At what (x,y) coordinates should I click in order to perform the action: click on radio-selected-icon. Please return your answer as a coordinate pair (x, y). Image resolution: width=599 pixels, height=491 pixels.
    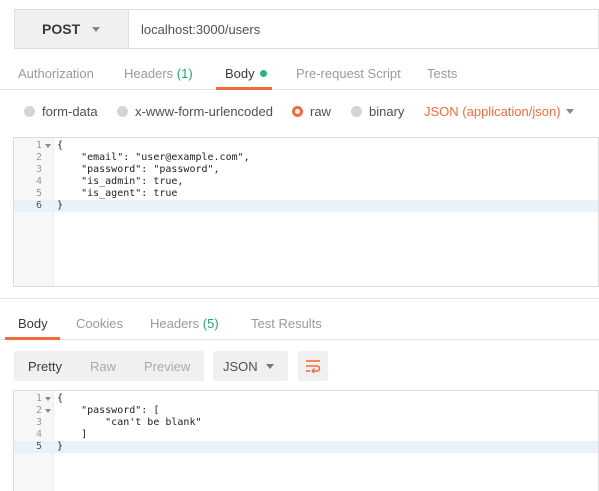
    Looking at the image, I should click on (297, 111).